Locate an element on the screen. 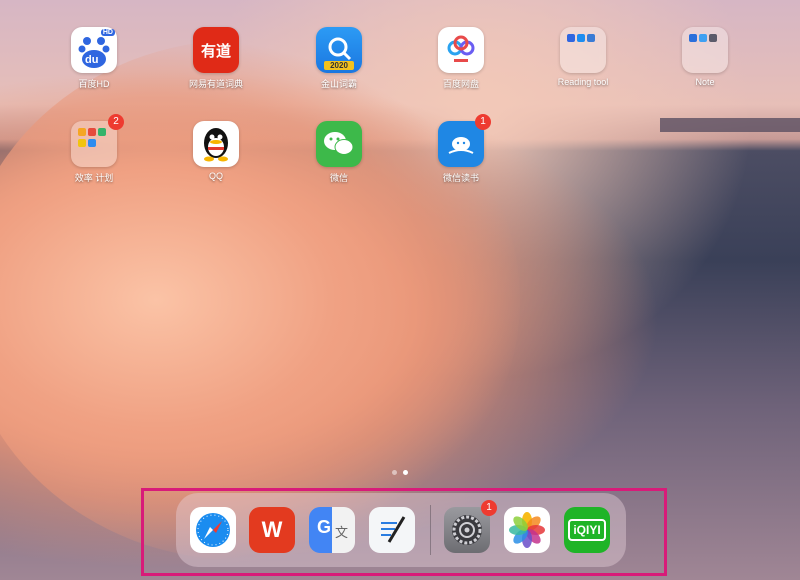 The image size is (800, 580). folder-reading-tool: Reading tool is located at coordinates (583, 57).